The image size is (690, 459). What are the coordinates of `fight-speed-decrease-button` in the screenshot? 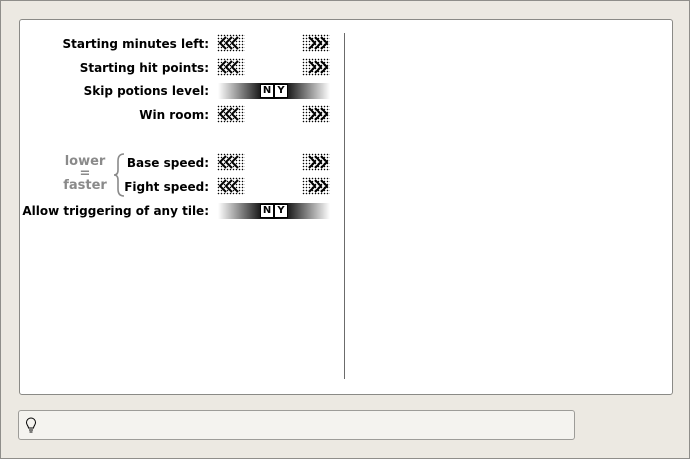 It's located at (231, 186).